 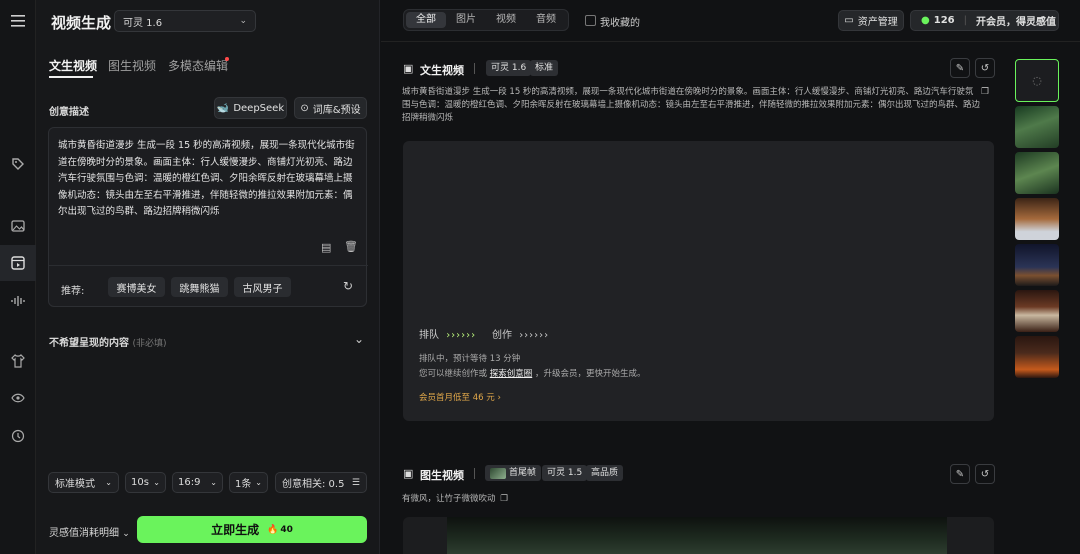 I want to click on recommend-chip: 跳舞熊猫, so click(x=199, y=287).